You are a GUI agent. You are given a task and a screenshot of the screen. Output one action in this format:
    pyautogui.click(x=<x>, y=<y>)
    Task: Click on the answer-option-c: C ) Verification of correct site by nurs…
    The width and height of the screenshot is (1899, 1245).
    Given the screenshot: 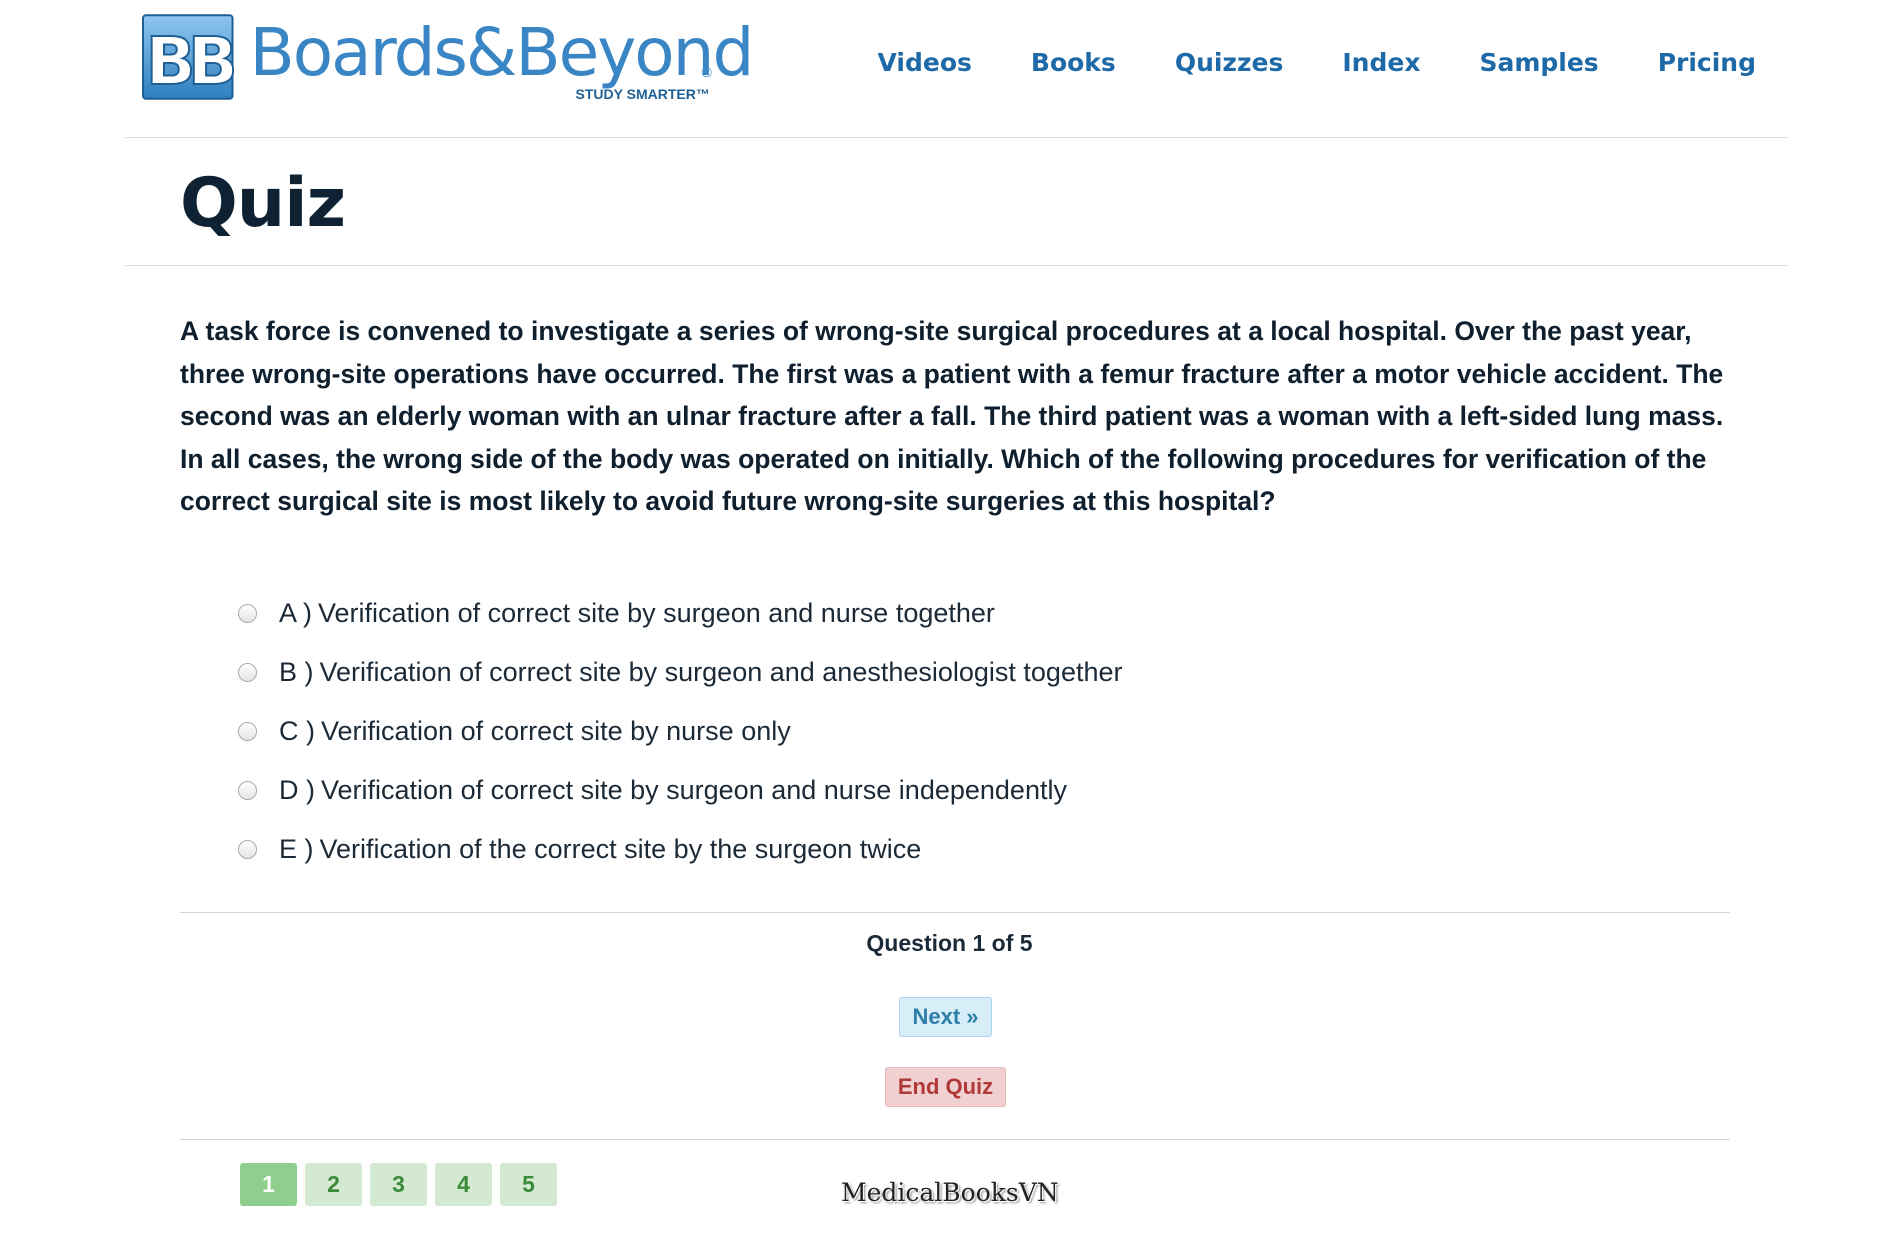 What is the action you would take?
    pyautogui.click(x=680, y=731)
    